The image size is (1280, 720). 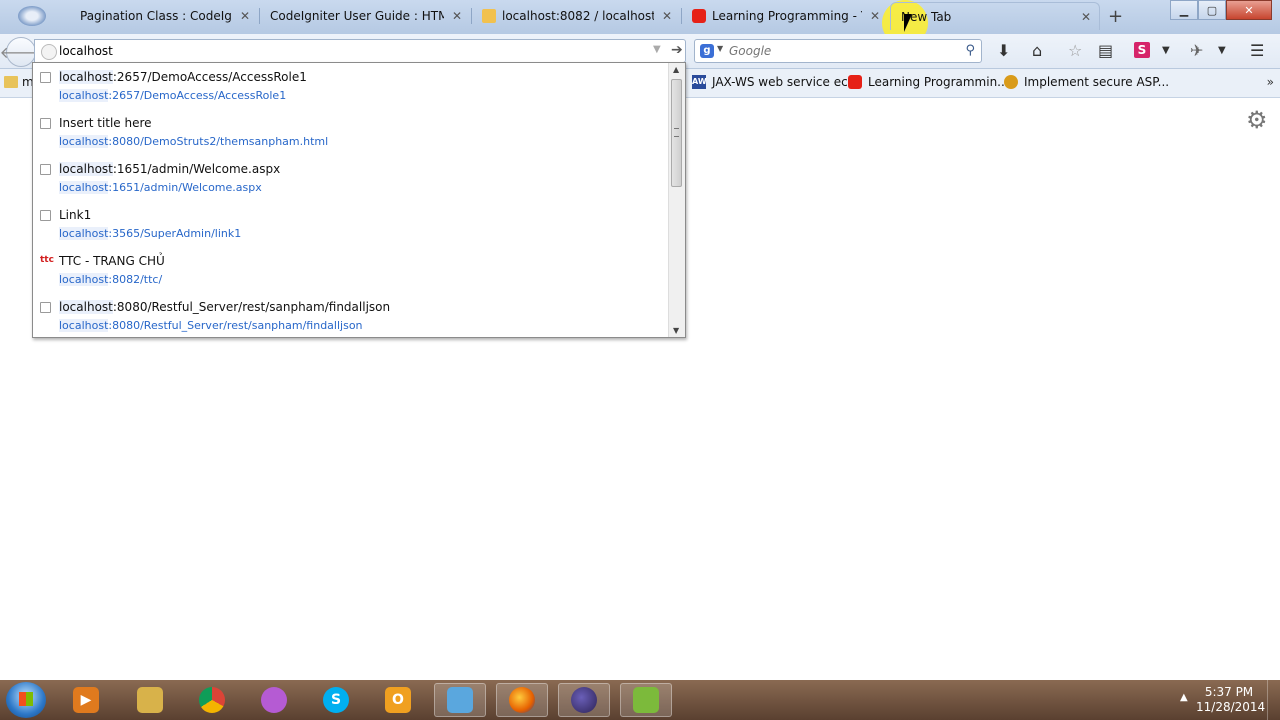 I want to click on scroll-up-icon: ▲, so click(x=676, y=69).